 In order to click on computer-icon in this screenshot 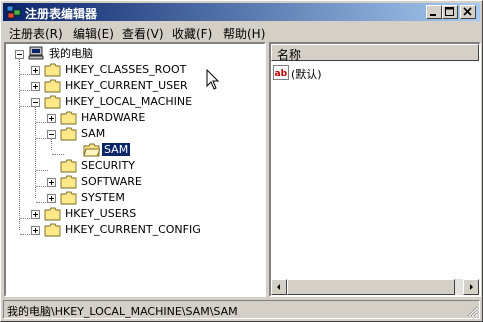, I will do `click(36, 53)`.